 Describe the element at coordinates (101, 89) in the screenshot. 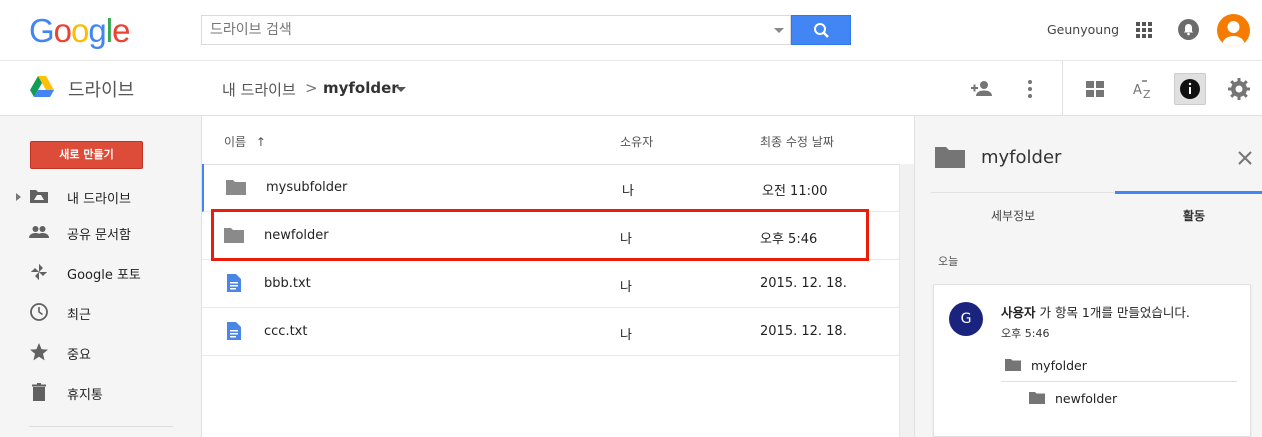

I see `app-title: 드라이브` at that location.